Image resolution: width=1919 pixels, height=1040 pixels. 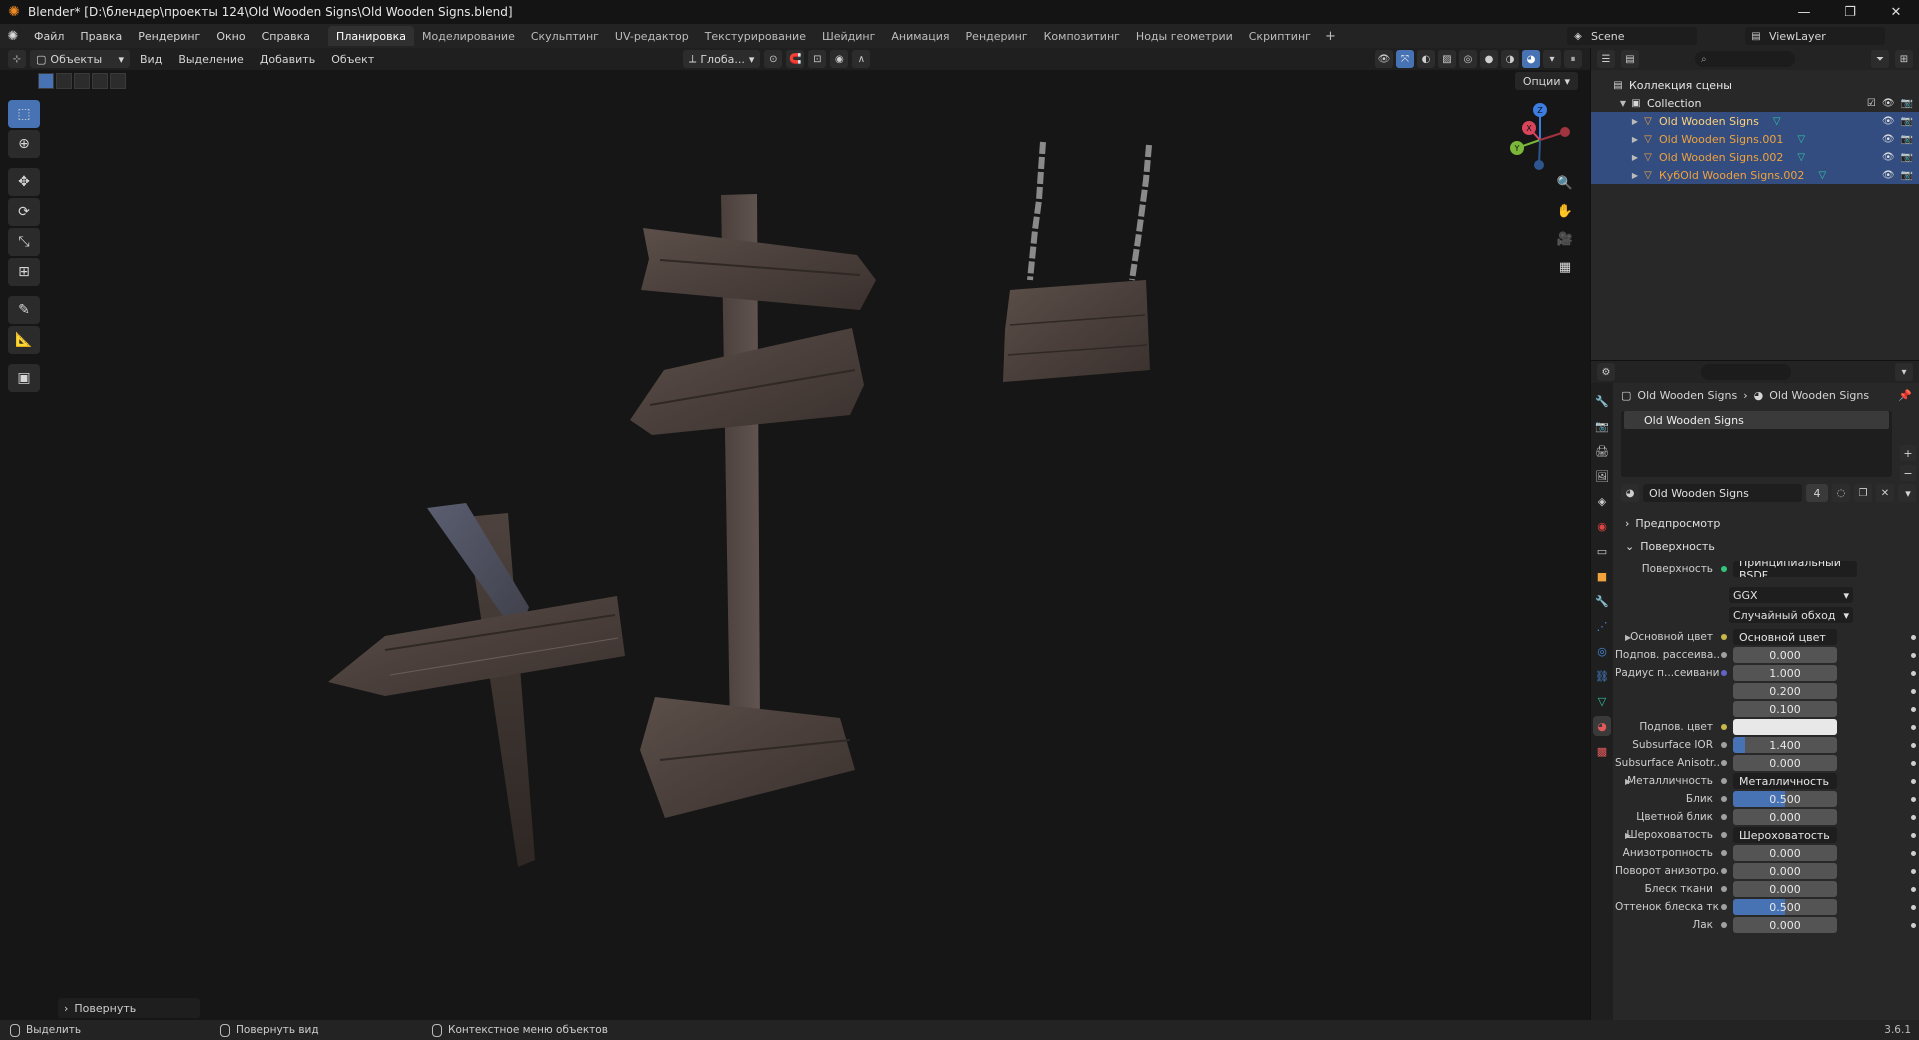 What do you see at coordinates (1755, 139) in the screenshot?
I see `outliner-object-row: ▶ ▽ Old Wooden Signs.001 ▽ 👁 📷` at bounding box center [1755, 139].